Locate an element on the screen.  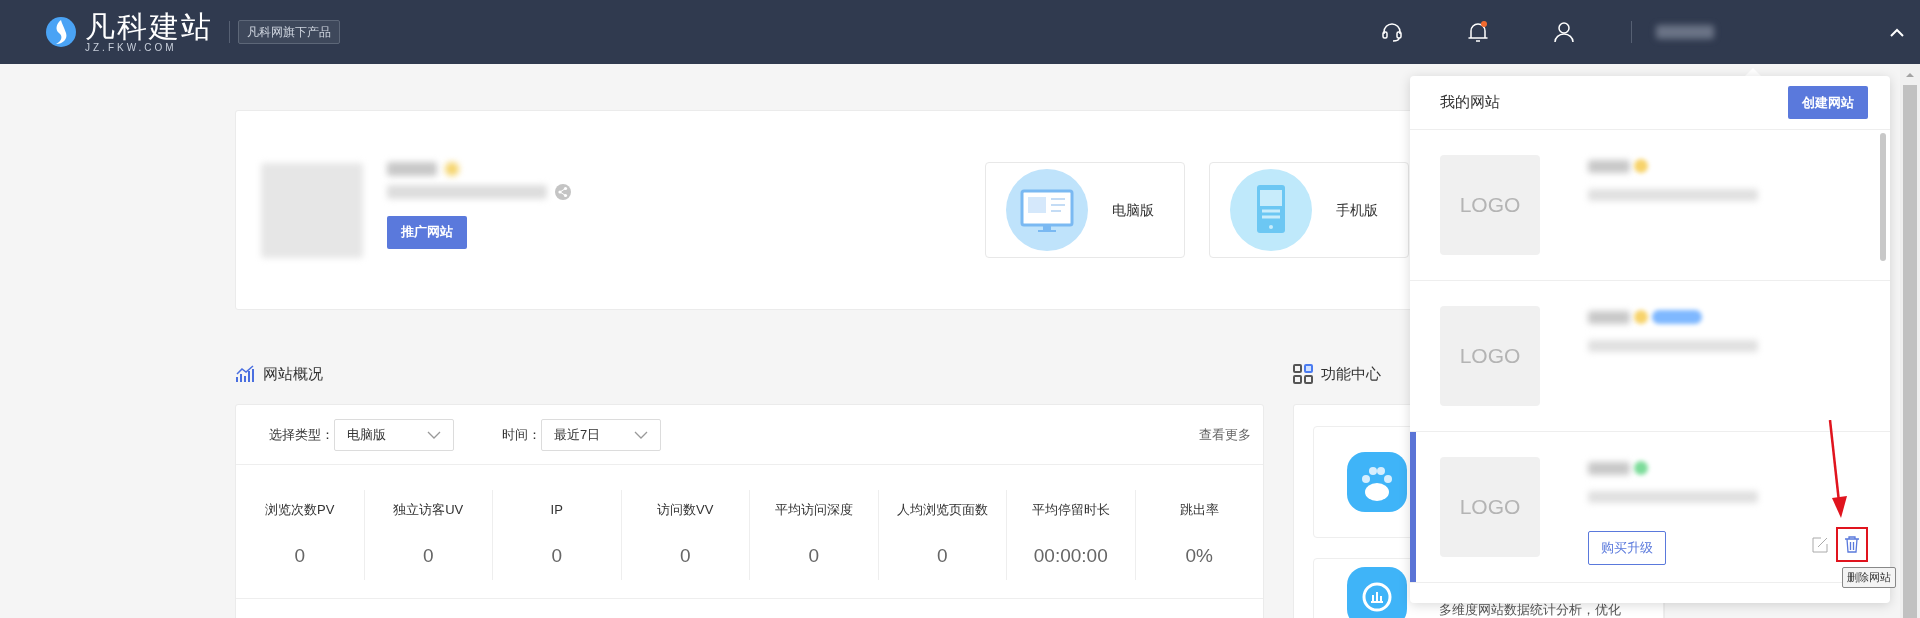
stat-label: 浏览次数PV is located at coordinates (300, 510).